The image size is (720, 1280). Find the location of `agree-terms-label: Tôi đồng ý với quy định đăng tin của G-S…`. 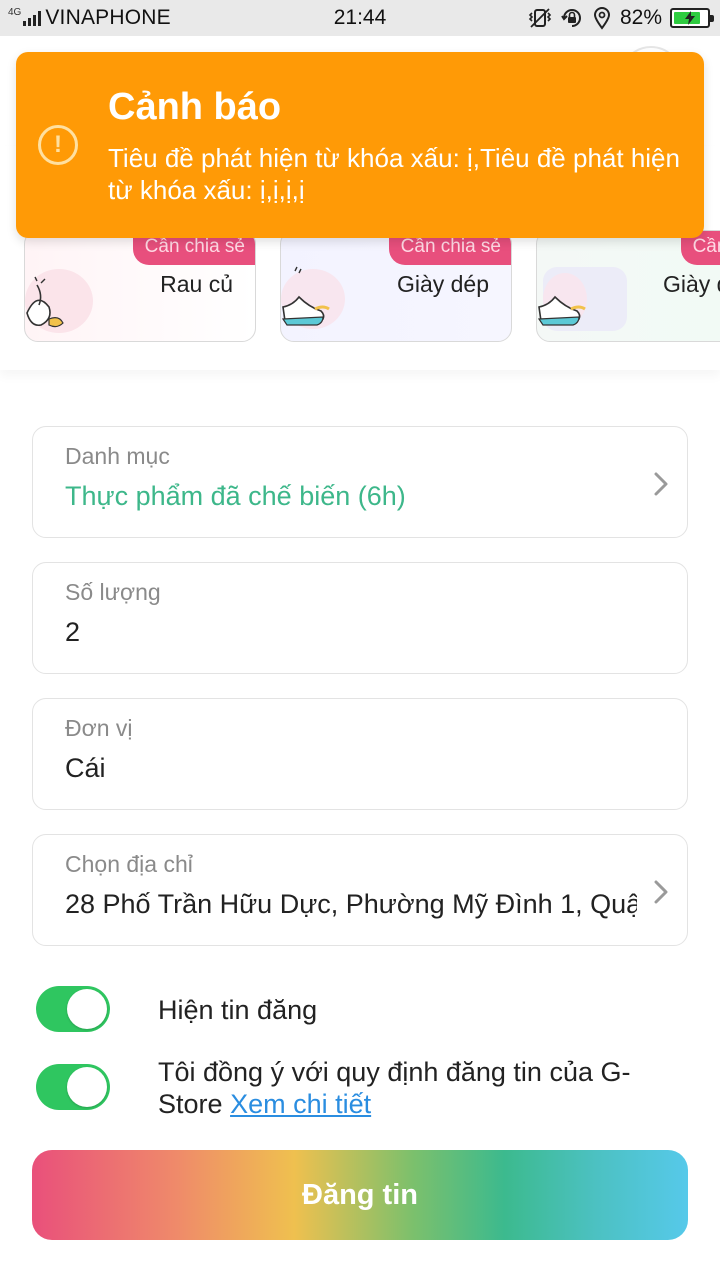

agree-terms-label: Tôi đồng ý với quy định đăng tin của G-S… is located at coordinates (394, 1088).